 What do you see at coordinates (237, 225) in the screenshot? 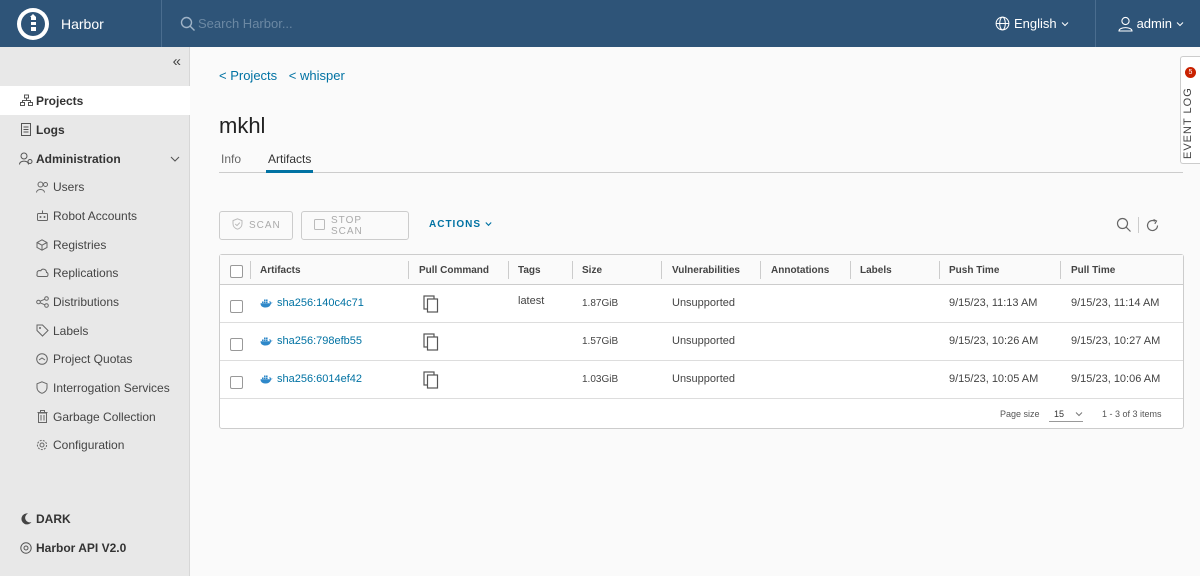
I see `shield-check-icon` at bounding box center [237, 225].